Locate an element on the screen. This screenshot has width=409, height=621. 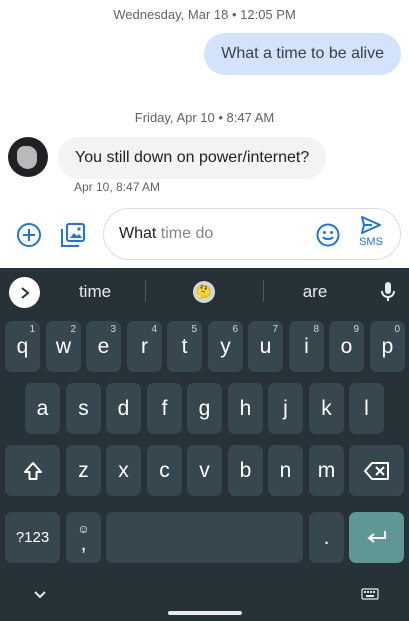
key-f: f is located at coordinates (164, 408).